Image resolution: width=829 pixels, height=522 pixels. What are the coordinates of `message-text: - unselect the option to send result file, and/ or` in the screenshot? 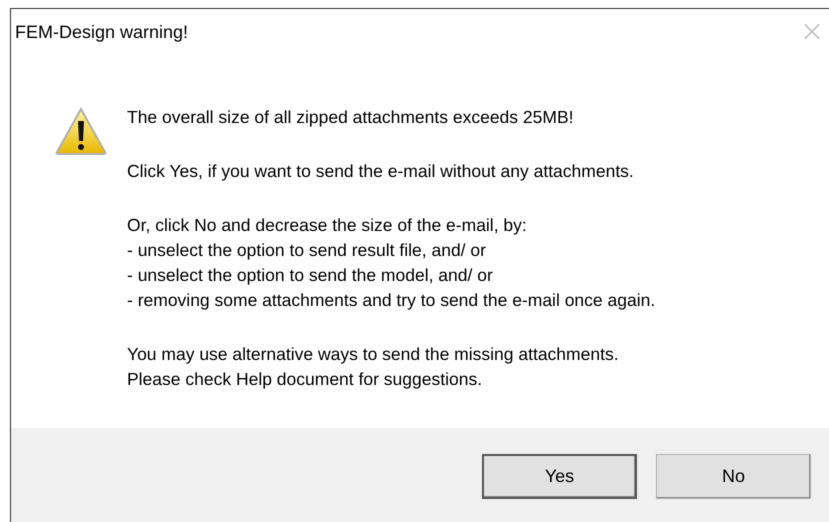 It's located at (307, 250).